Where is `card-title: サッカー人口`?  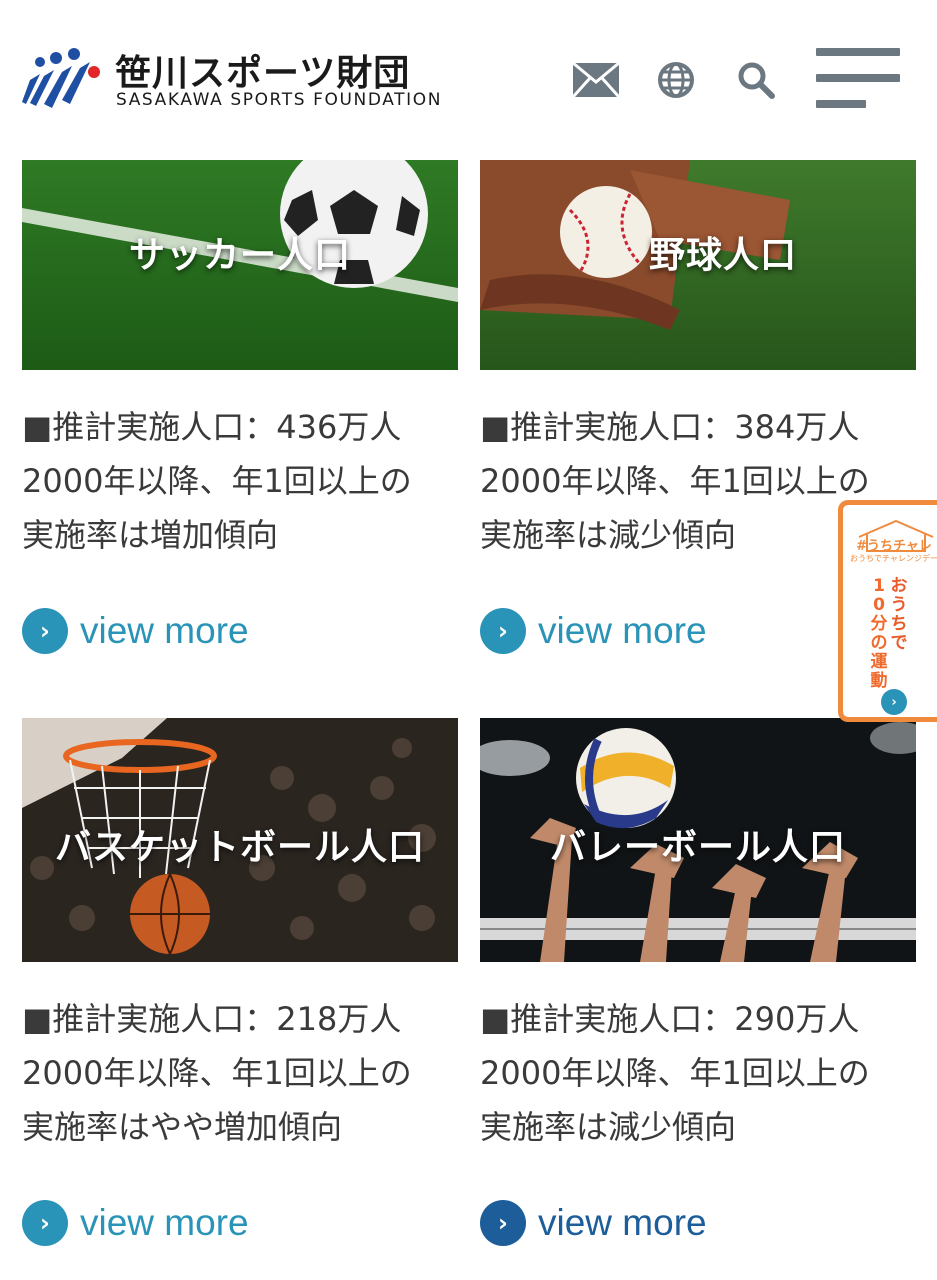 card-title: サッカー人口 is located at coordinates (239, 255).